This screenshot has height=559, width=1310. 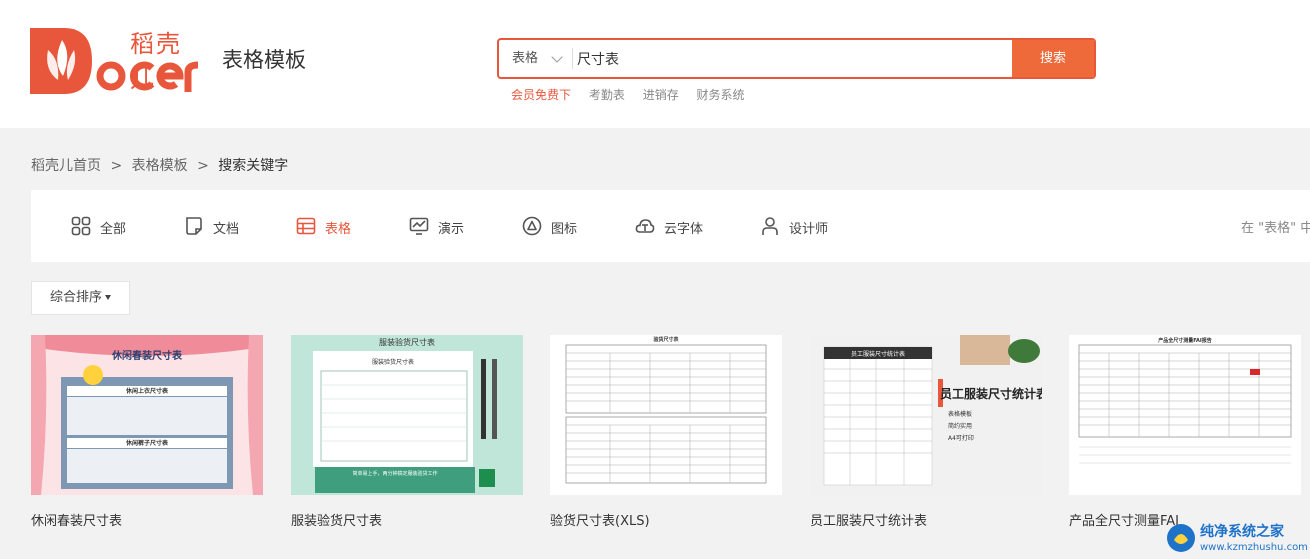 What do you see at coordinates (1275, 228) in the screenshot?
I see `filter-hint: 在 "表格" 中` at bounding box center [1275, 228].